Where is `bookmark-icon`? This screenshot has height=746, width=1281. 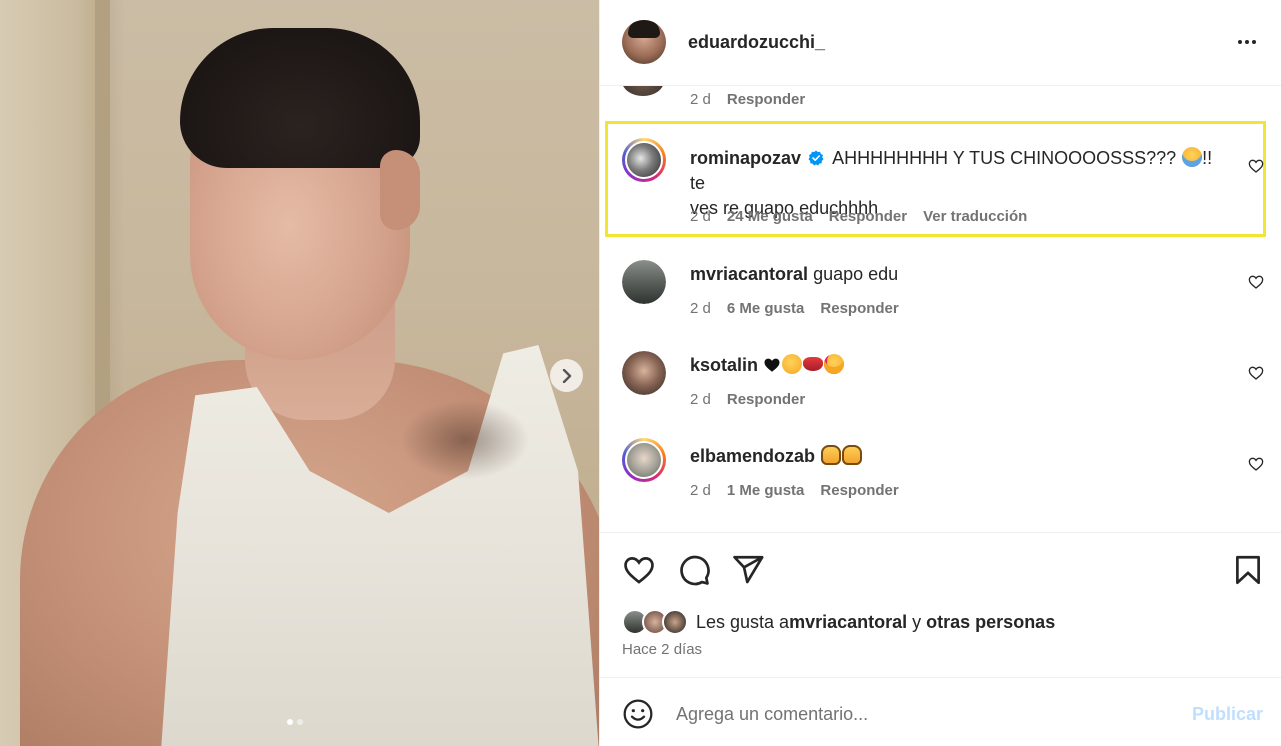
bookmark-icon is located at coordinates (1248, 570).